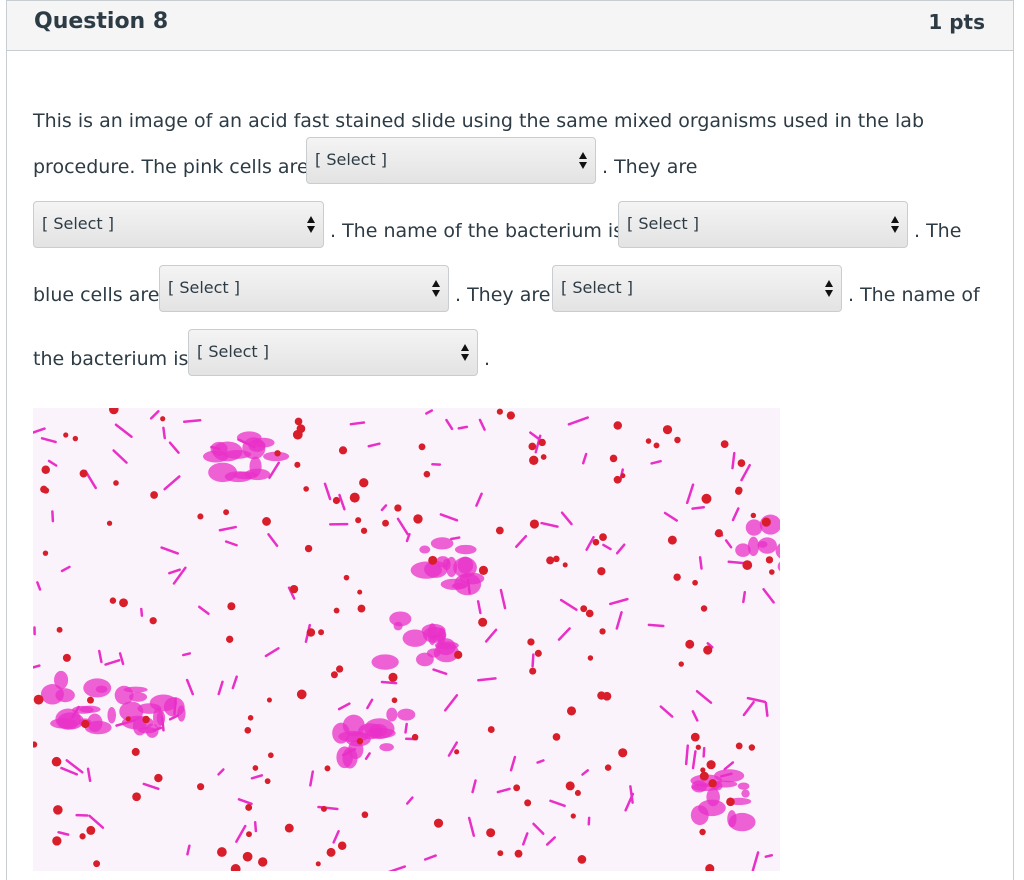 Image resolution: width=1024 pixels, height=880 pixels. Describe the element at coordinates (333, 352) in the screenshot. I see `blue-bacterium-name-dropdown: [ Select ]` at that location.